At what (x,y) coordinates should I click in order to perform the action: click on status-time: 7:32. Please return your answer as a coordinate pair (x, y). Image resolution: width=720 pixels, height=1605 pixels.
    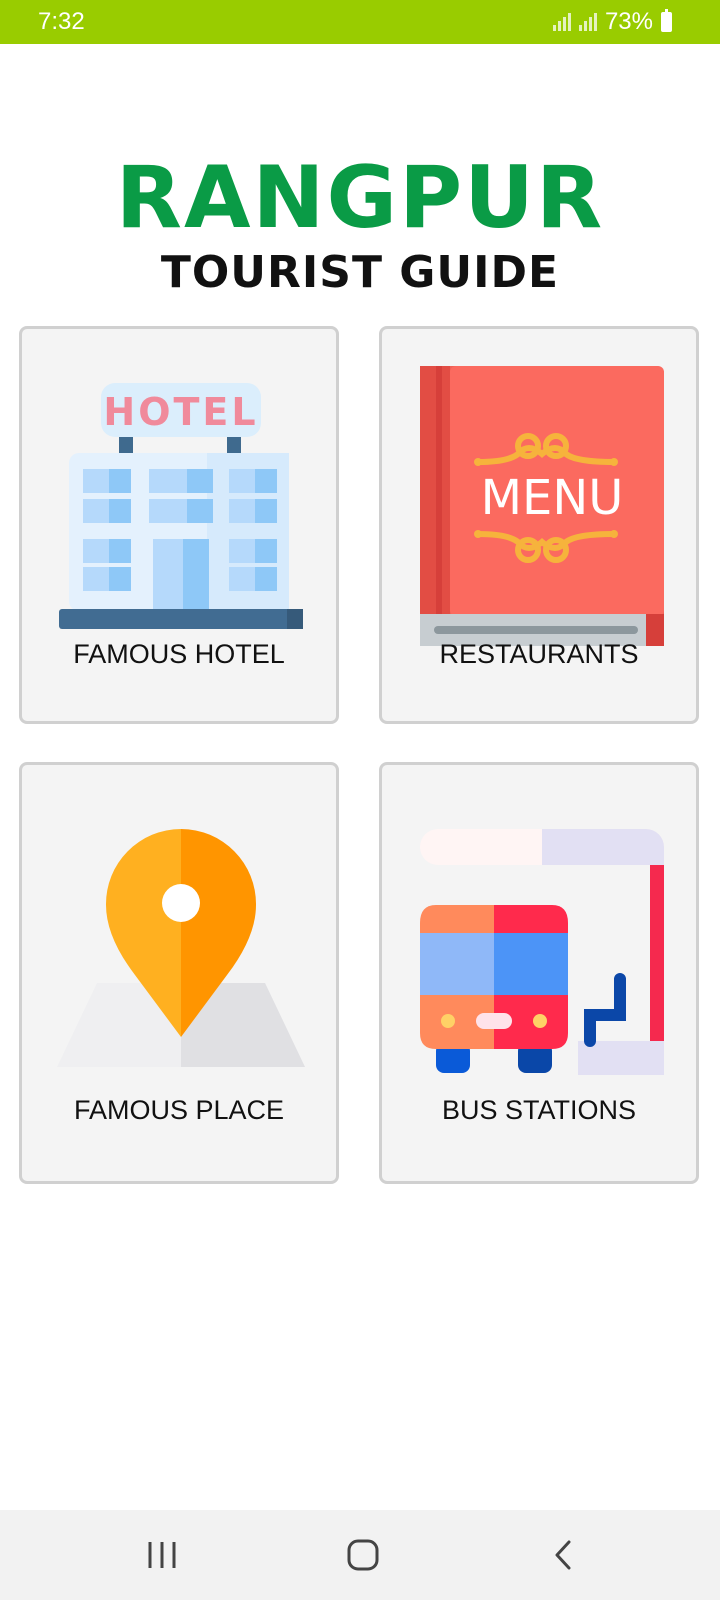
    Looking at the image, I should click on (61, 21).